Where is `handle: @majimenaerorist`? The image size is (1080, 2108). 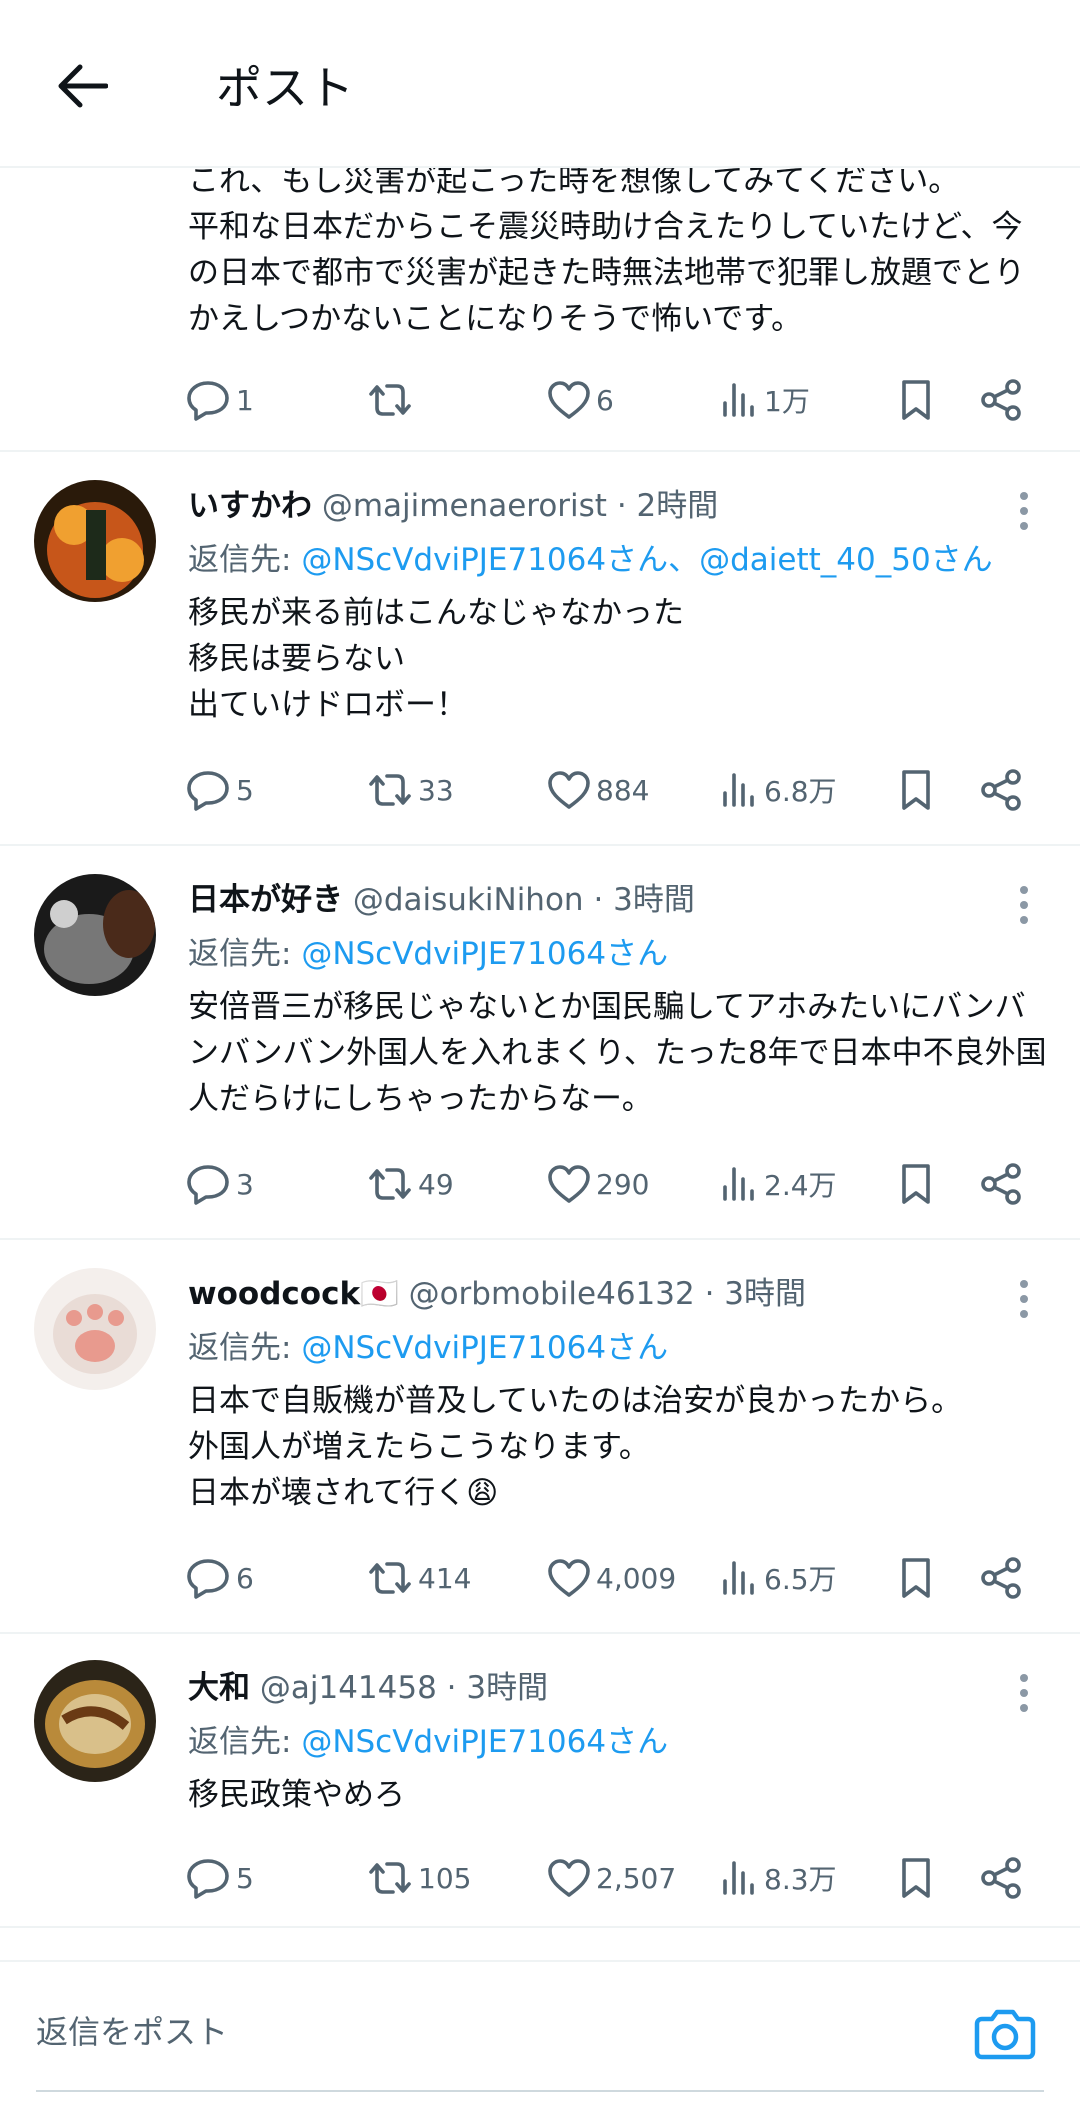
handle: @majimenaerorist is located at coordinates (464, 506).